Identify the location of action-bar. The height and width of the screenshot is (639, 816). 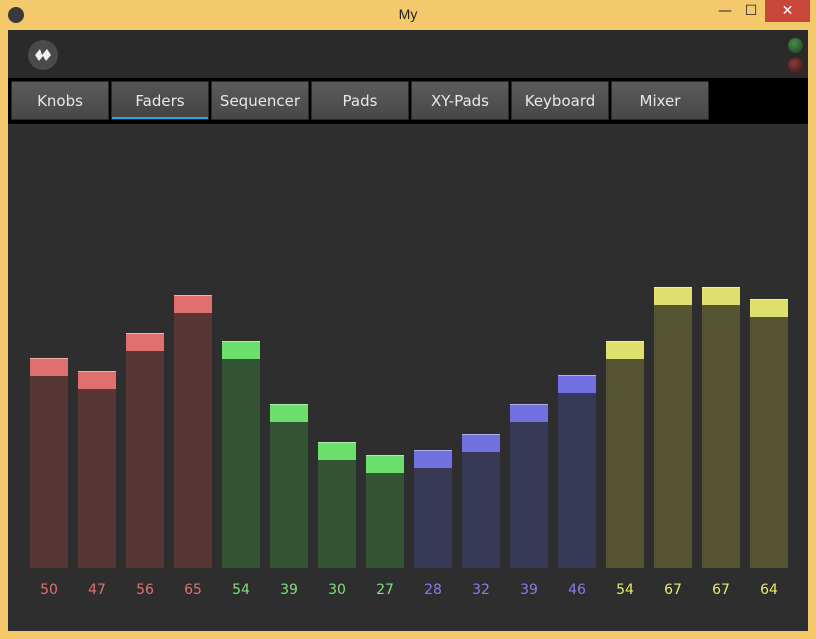
(408, 54).